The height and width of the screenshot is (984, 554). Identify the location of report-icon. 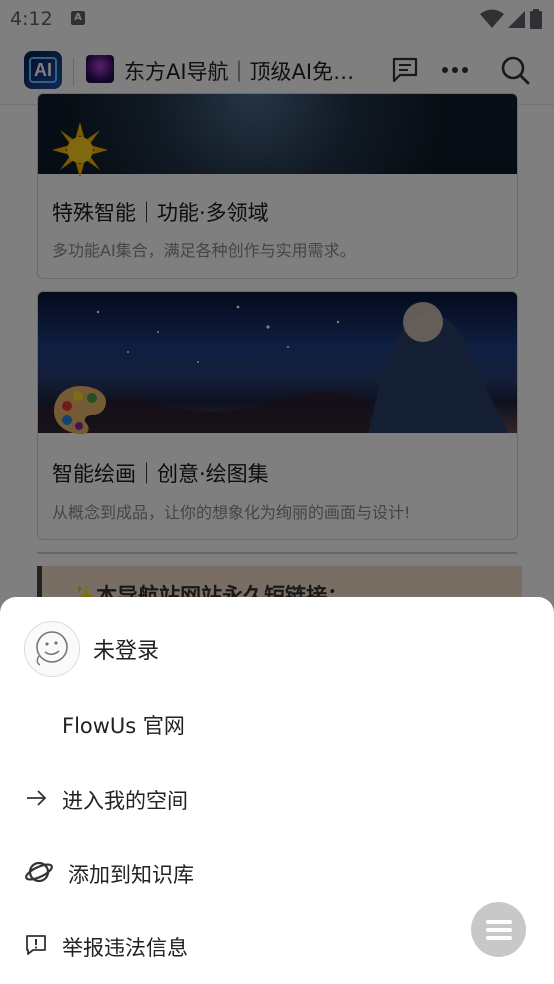
(36, 945).